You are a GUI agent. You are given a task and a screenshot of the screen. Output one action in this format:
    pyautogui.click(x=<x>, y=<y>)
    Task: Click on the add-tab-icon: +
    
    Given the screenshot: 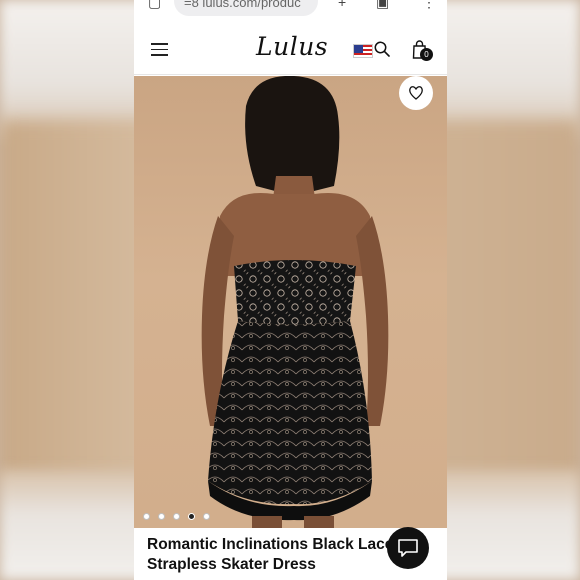 What is the action you would take?
    pyautogui.click(x=342, y=5)
    